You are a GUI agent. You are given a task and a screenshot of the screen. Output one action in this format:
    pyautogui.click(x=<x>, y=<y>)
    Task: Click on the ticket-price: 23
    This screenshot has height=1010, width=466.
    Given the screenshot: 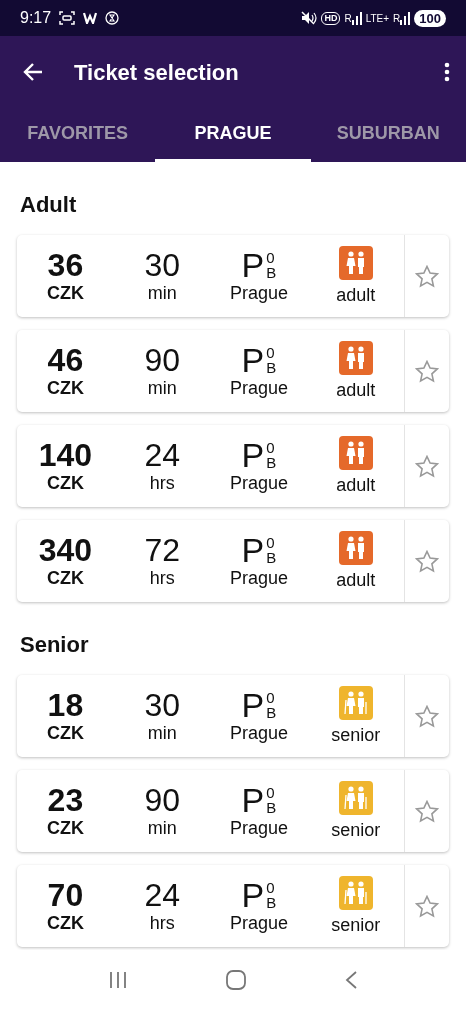 What is the action you would take?
    pyautogui.click(x=65, y=800)
    